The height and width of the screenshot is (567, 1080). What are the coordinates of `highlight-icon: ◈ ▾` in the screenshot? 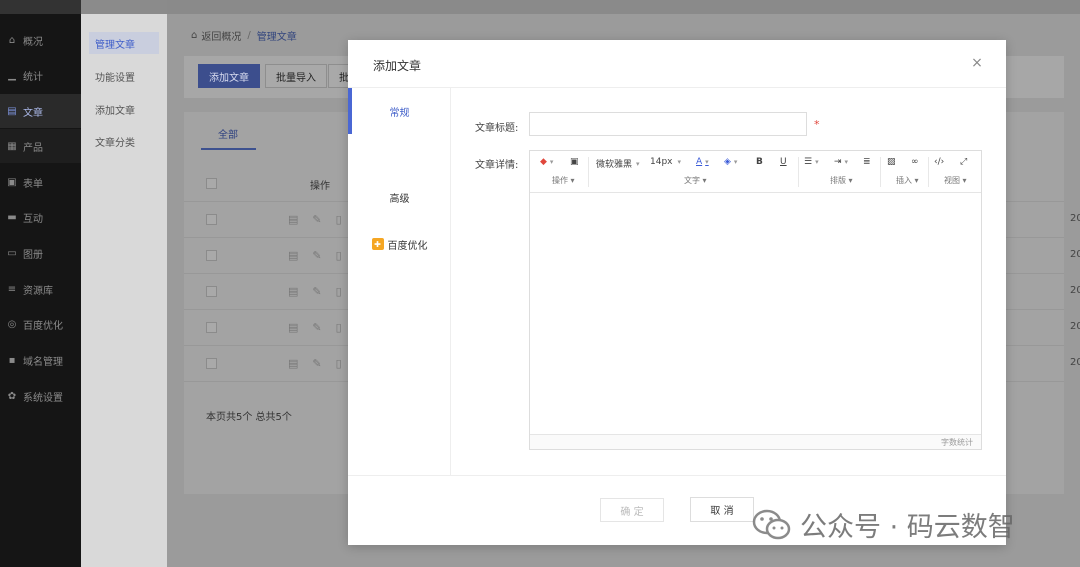 It's located at (730, 162).